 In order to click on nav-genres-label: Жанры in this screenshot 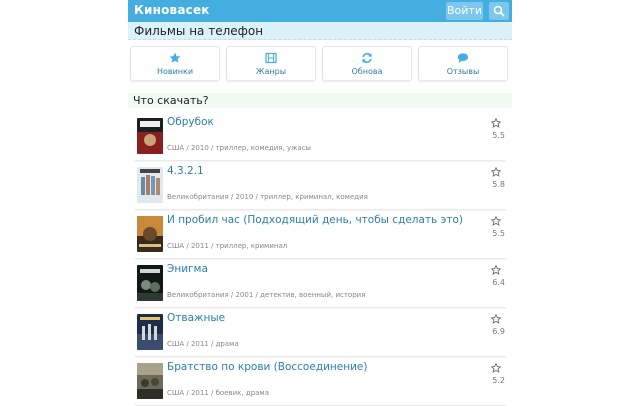, I will do `click(271, 71)`.